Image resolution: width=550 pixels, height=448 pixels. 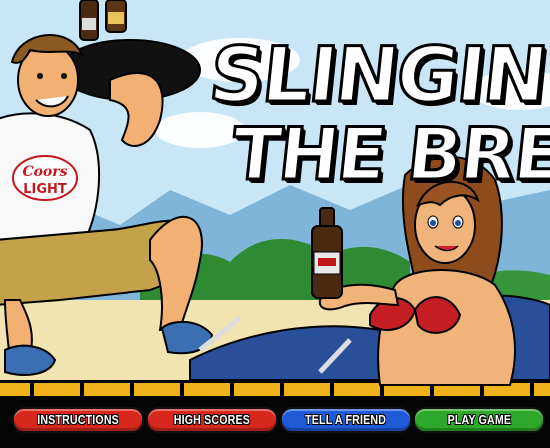 I want to click on instructions-button-label: INSTRUCTIONS, so click(x=78, y=420).